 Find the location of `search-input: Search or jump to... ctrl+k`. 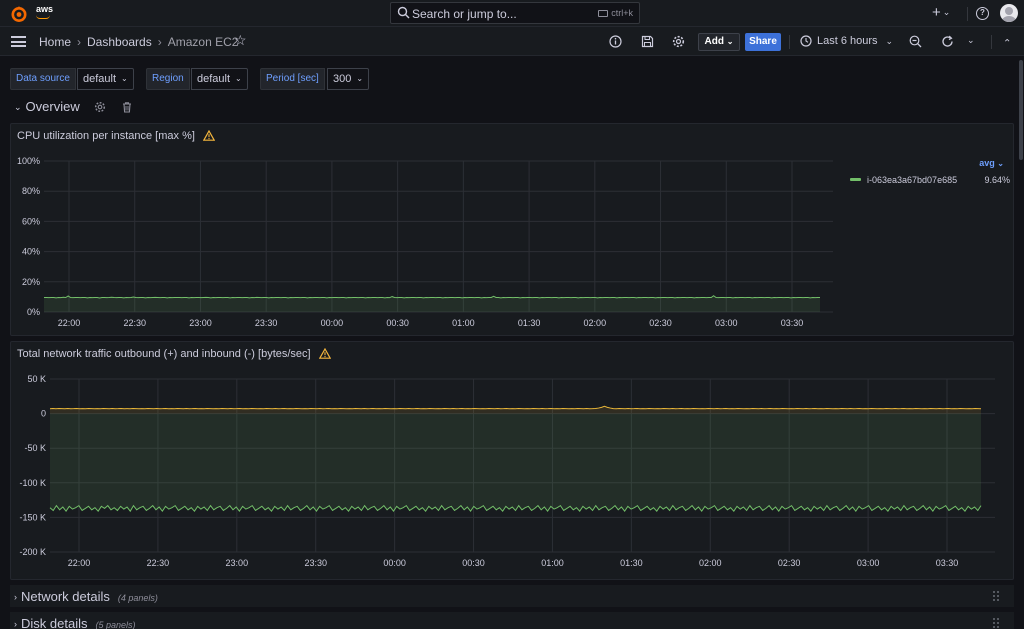

search-input: Search or jump to... ctrl+k is located at coordinates (515, 13).